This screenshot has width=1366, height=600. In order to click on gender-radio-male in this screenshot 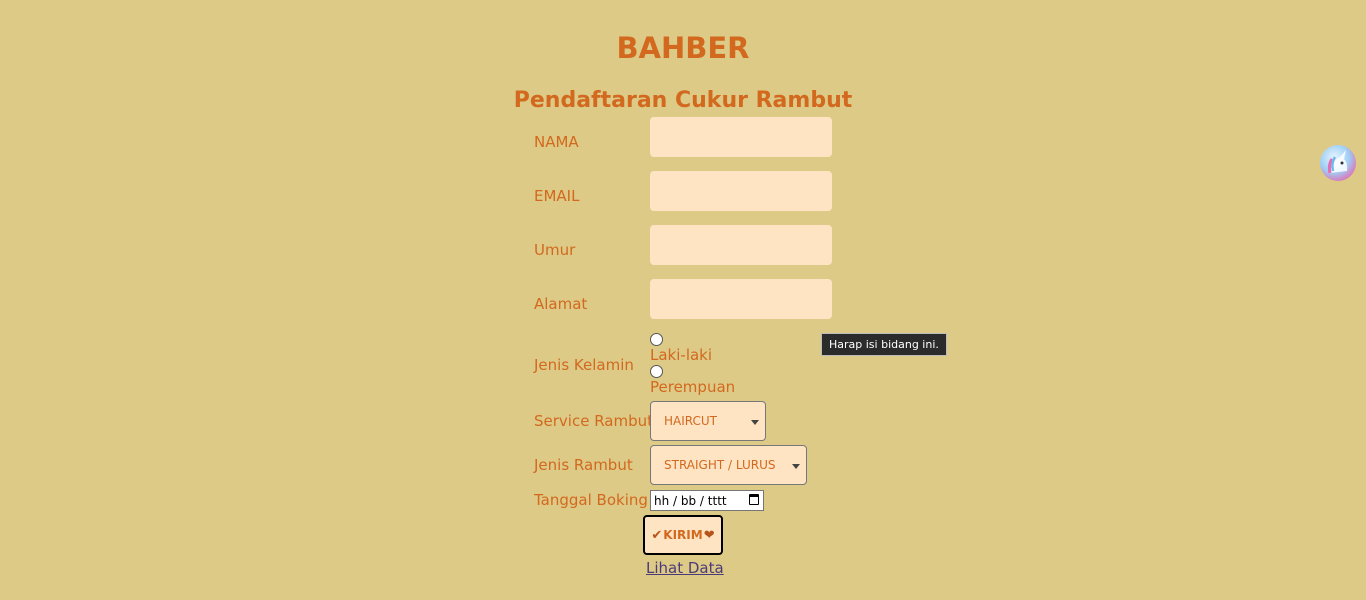, I will do `click(656, 339)`.